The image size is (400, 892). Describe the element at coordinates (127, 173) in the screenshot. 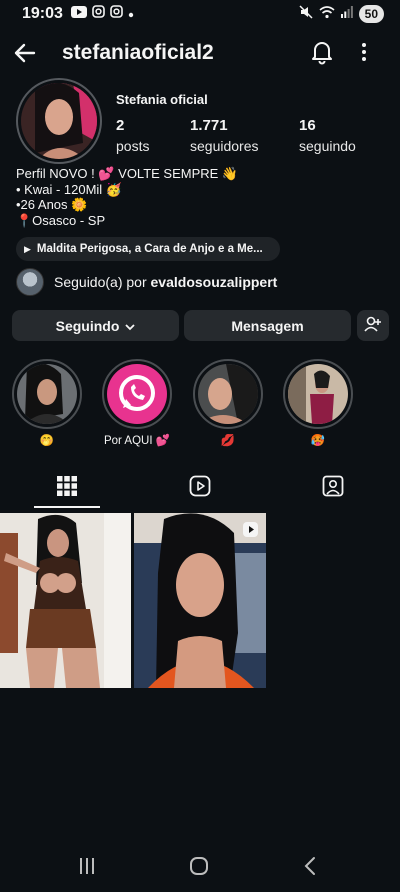

I see `bio-line: Perfil NOVO ! 💕 VOLTE SEMPRE 👋` at that location.